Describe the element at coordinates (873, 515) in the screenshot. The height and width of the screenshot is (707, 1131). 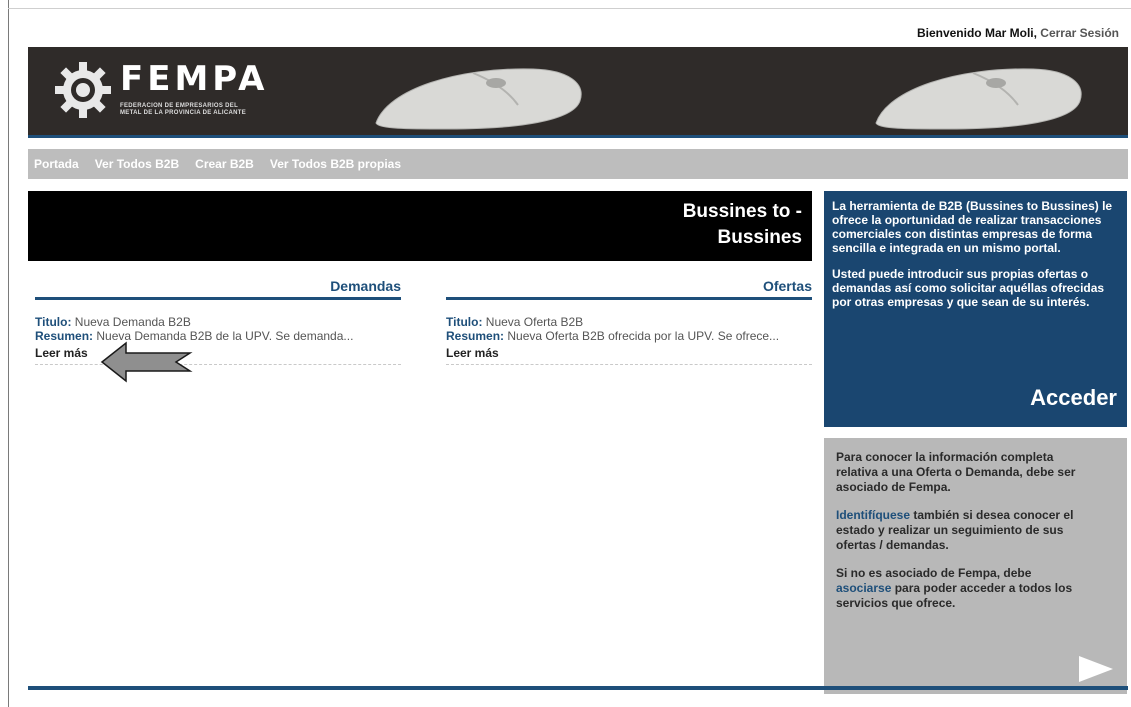
I see `identify-link: Identifíquese` at that location.